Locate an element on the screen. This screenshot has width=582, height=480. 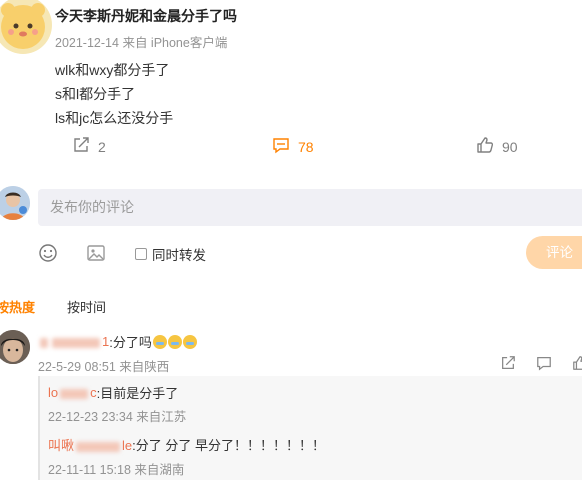
post-source: 来自 iPhone客户端 is located at coordinates (175, 43).